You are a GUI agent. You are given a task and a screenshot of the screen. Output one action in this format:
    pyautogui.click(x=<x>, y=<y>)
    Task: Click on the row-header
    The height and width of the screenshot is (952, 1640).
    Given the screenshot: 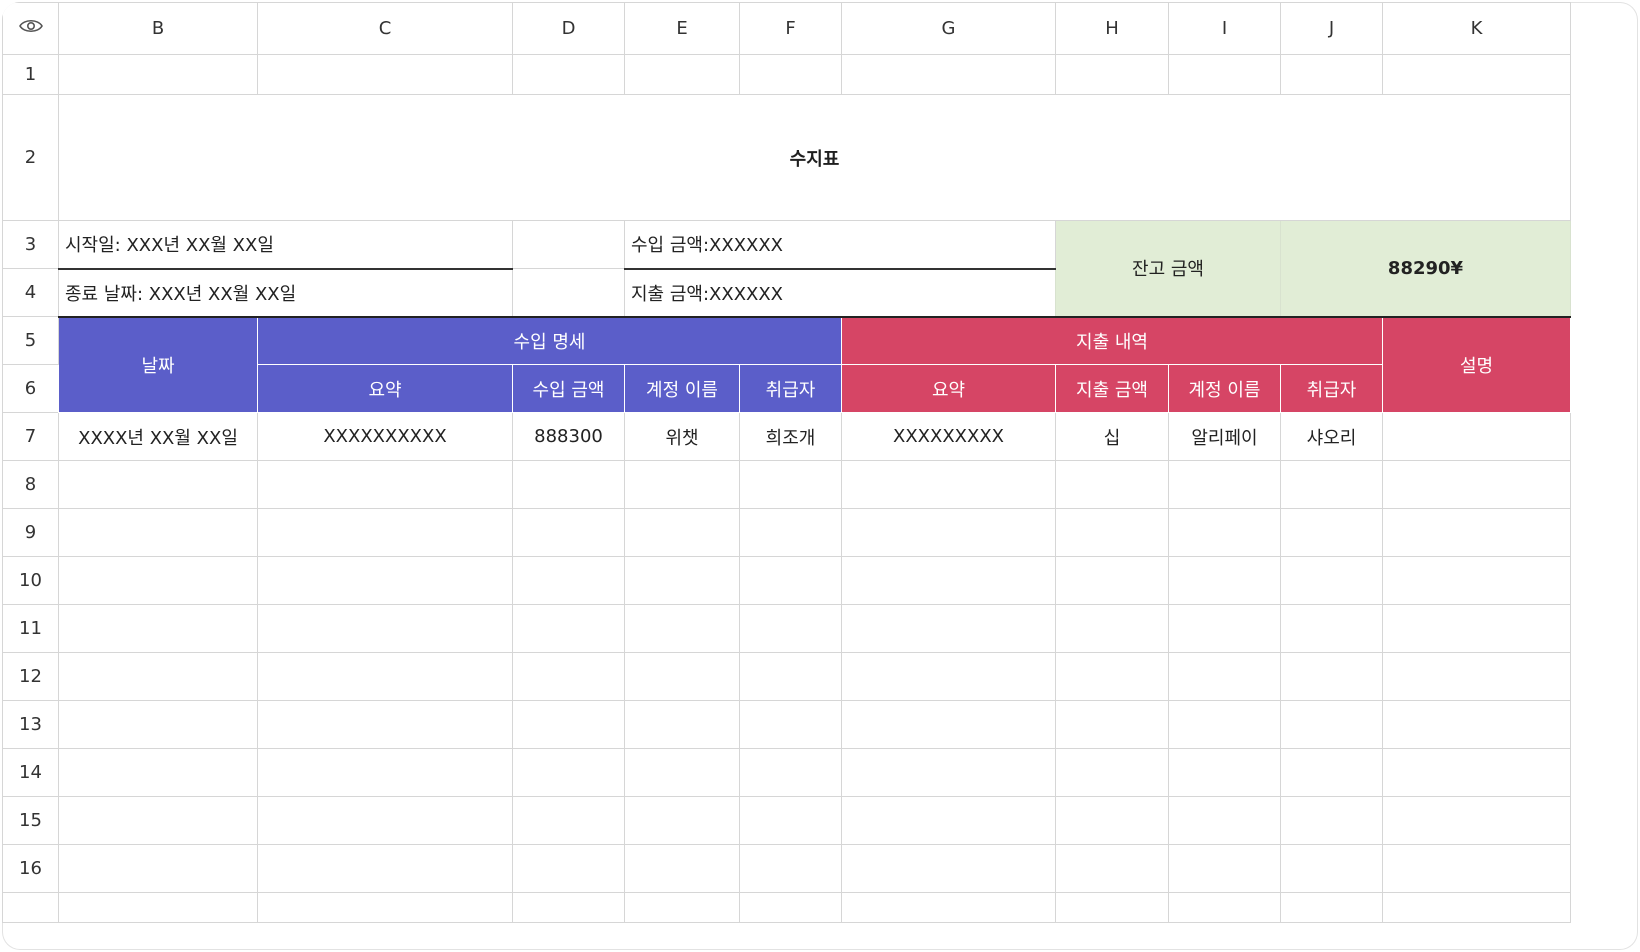 What is the action you would take?
    pyautogui.click(x=30, y=907)
    